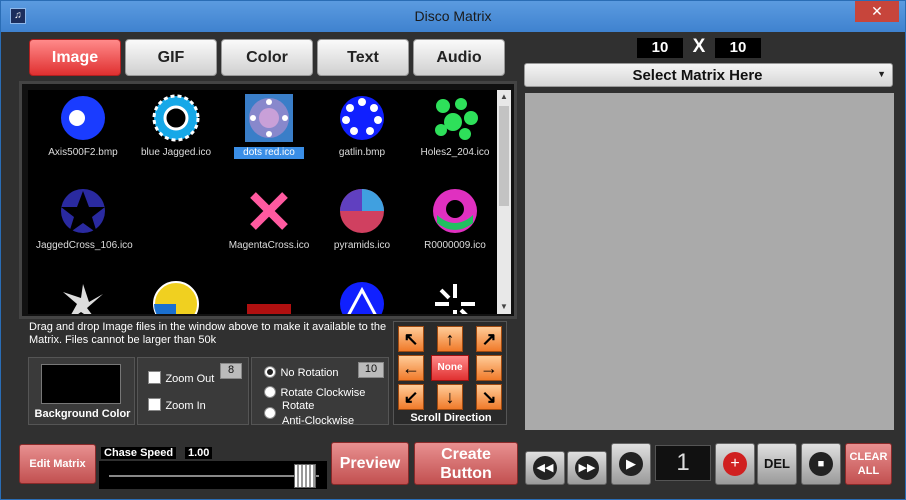  I want to click on gallery-item: gatlin.bmp, so click(362, 135).